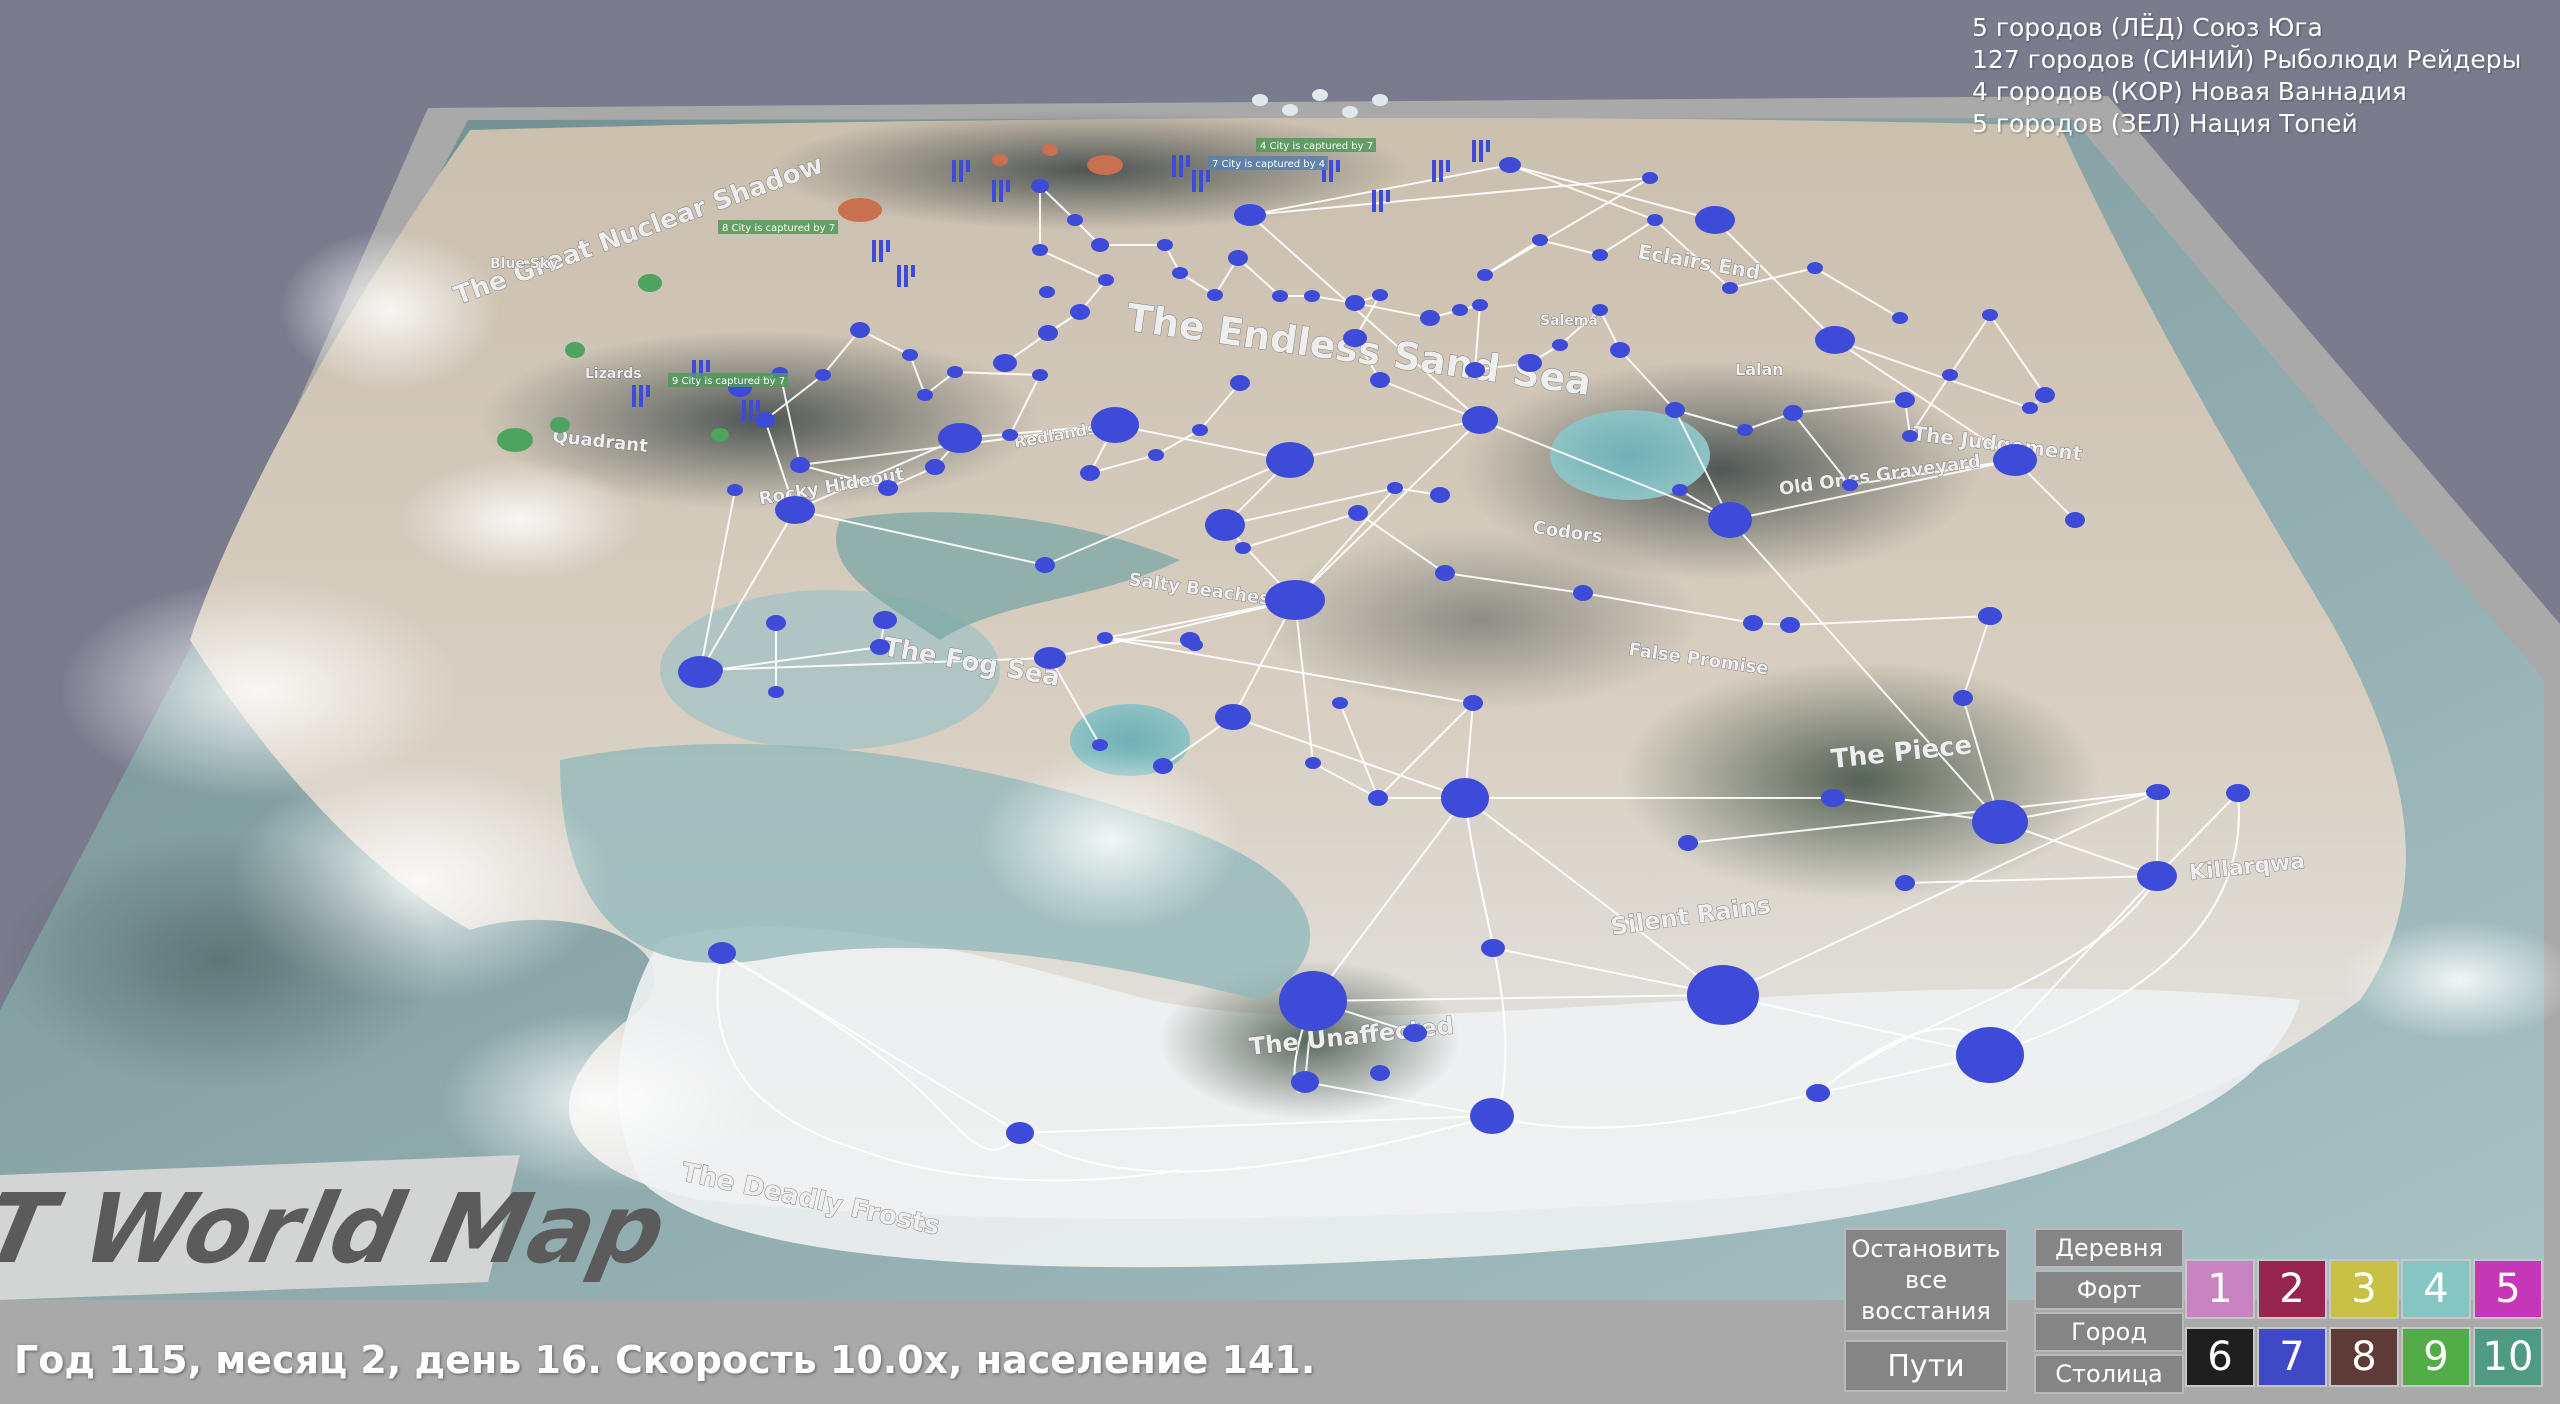  I want to click on faction-button-8: 8, so click(2364, 1357).